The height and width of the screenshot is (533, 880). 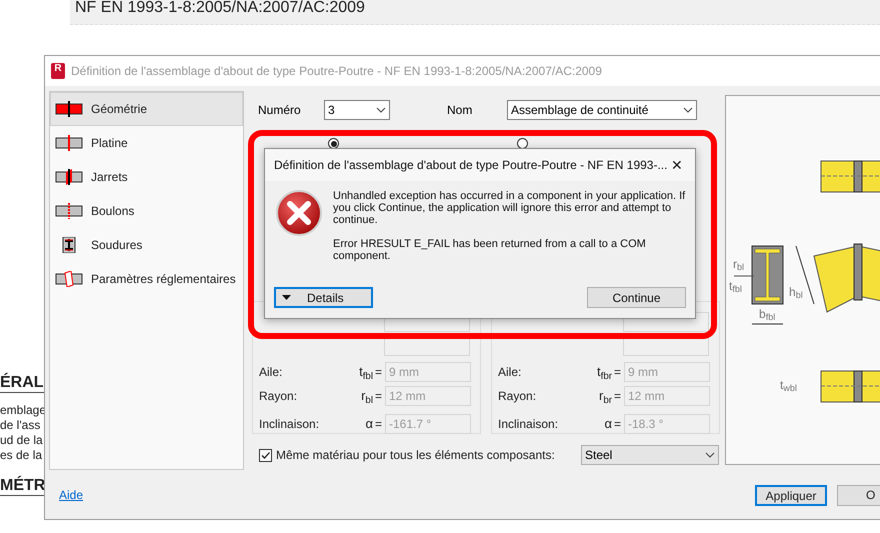 I want to click on dimension-label: t$_{wbl}$, so click(x=788, y=385).